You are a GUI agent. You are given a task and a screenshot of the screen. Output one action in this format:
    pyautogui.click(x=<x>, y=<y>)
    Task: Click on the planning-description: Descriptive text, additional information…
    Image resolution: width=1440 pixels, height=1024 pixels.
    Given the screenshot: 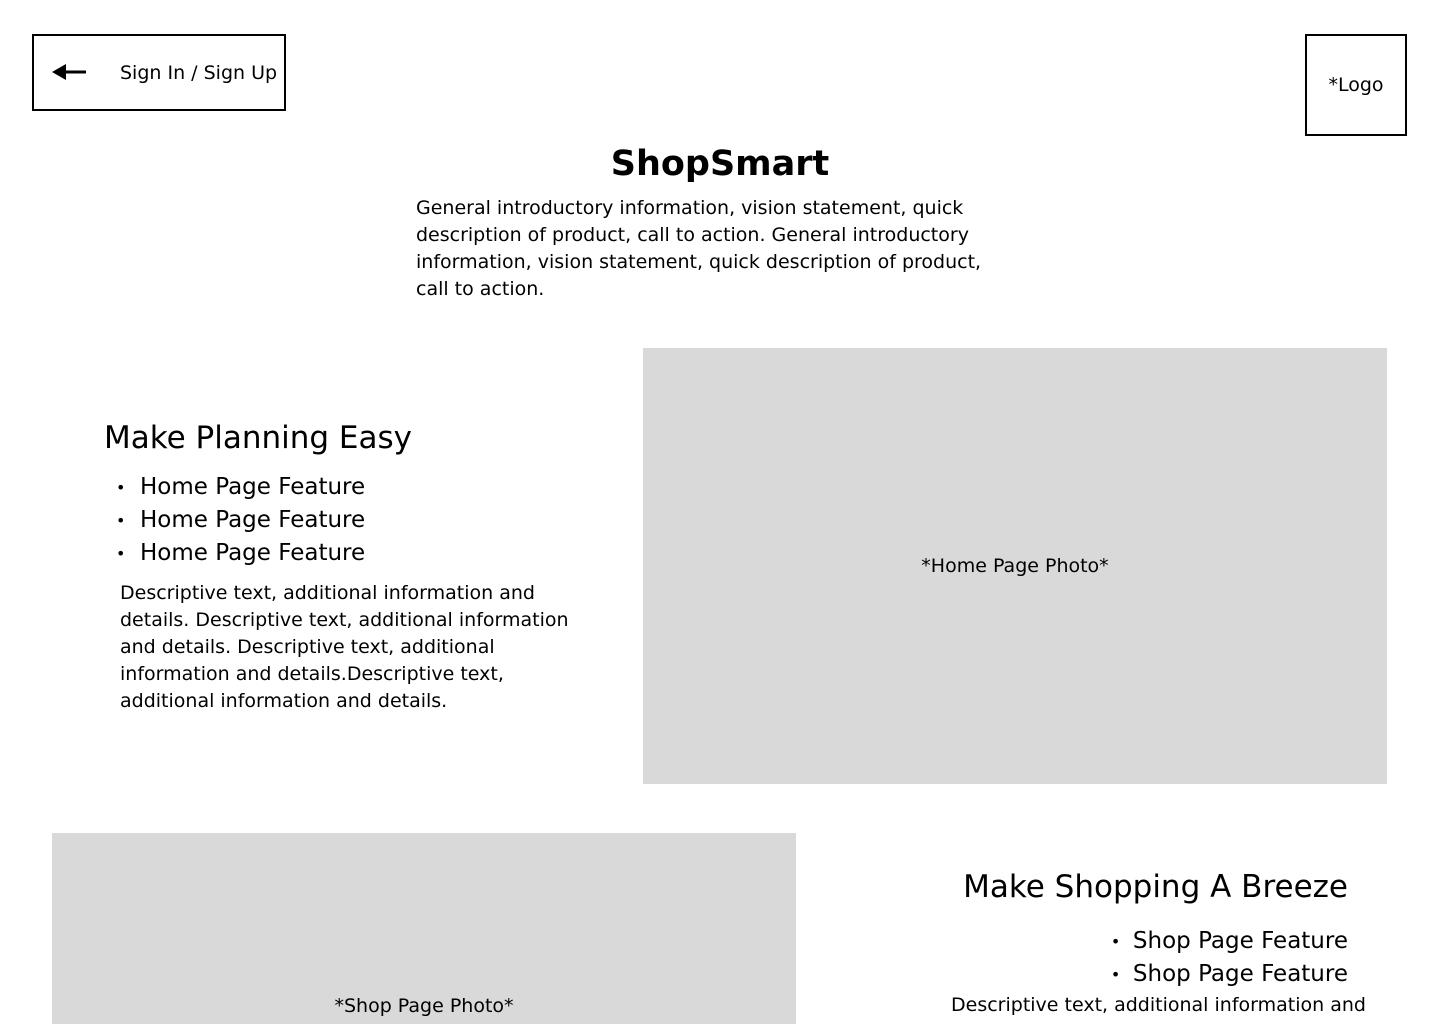 What is the action you would take?
    pyautogui.click(x=344, y=647)
    